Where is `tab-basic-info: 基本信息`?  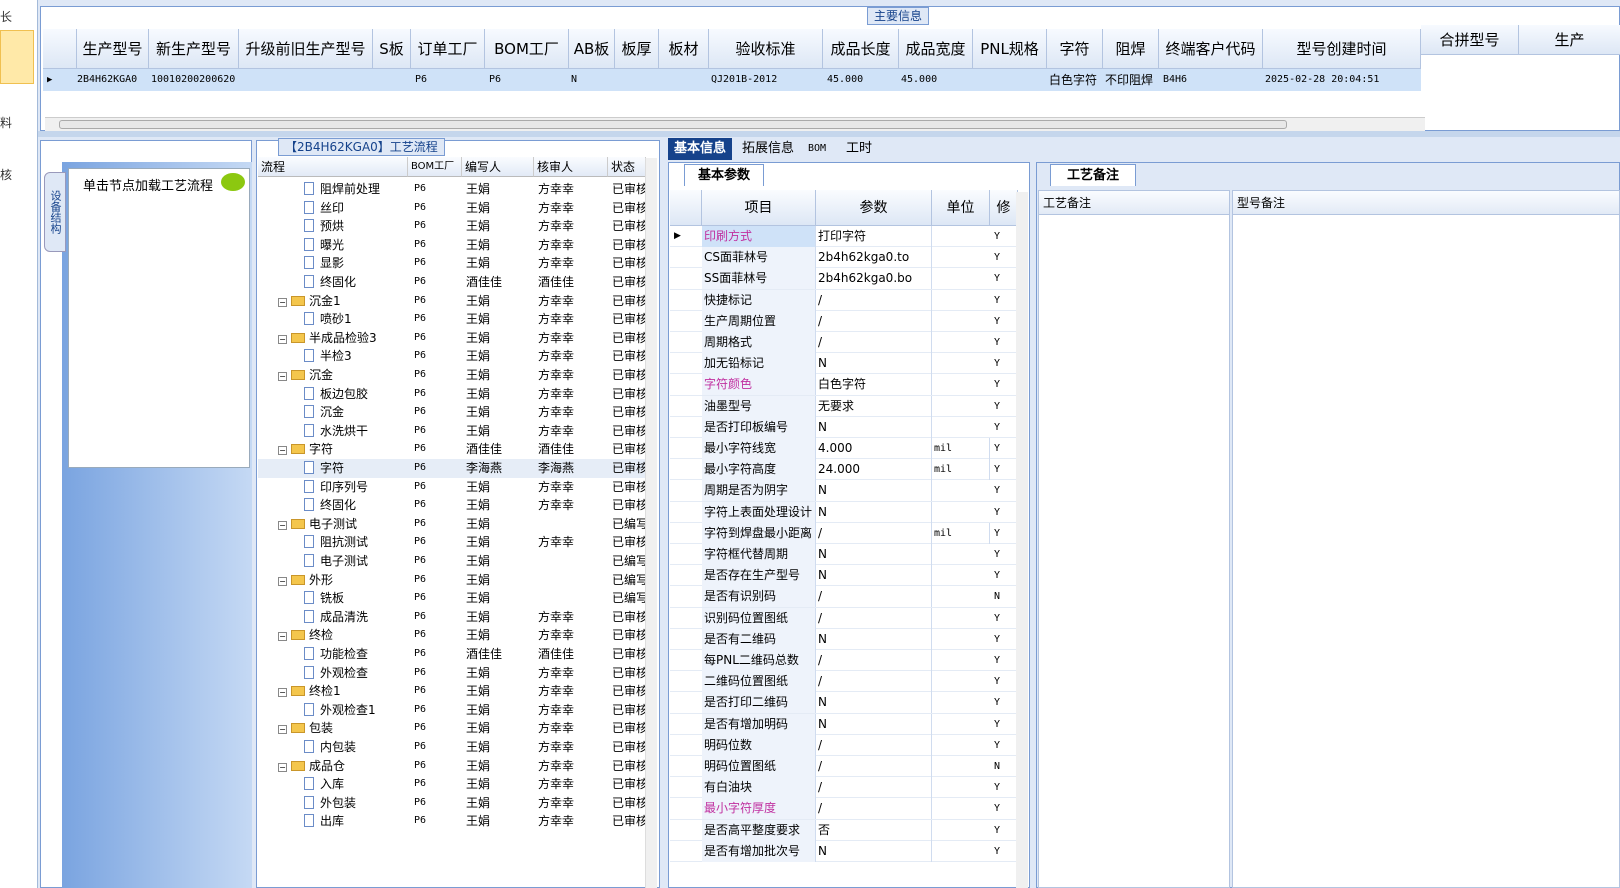 tab-basic-info: 基本信息 is located at coordinates (700, 149).